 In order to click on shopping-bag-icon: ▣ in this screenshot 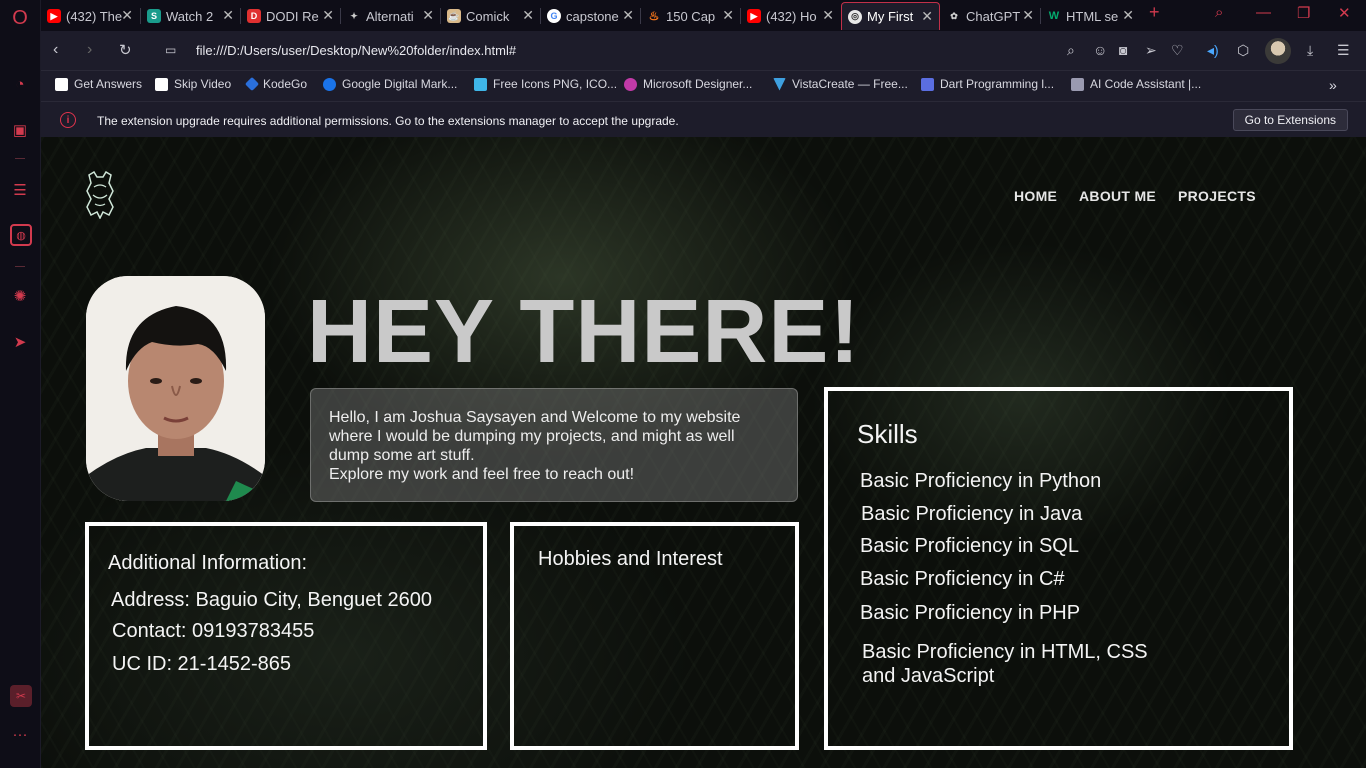, I will do `click(20, 130)`.